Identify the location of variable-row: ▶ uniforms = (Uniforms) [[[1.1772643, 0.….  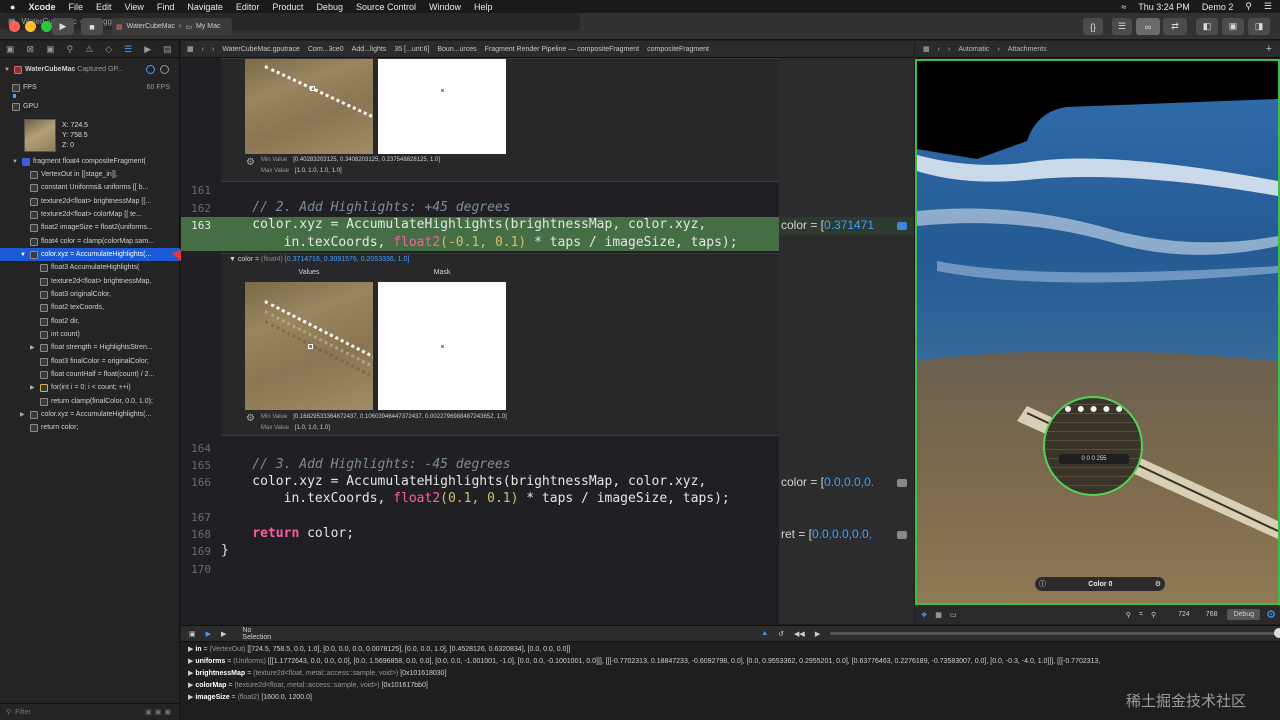
(644, 661).